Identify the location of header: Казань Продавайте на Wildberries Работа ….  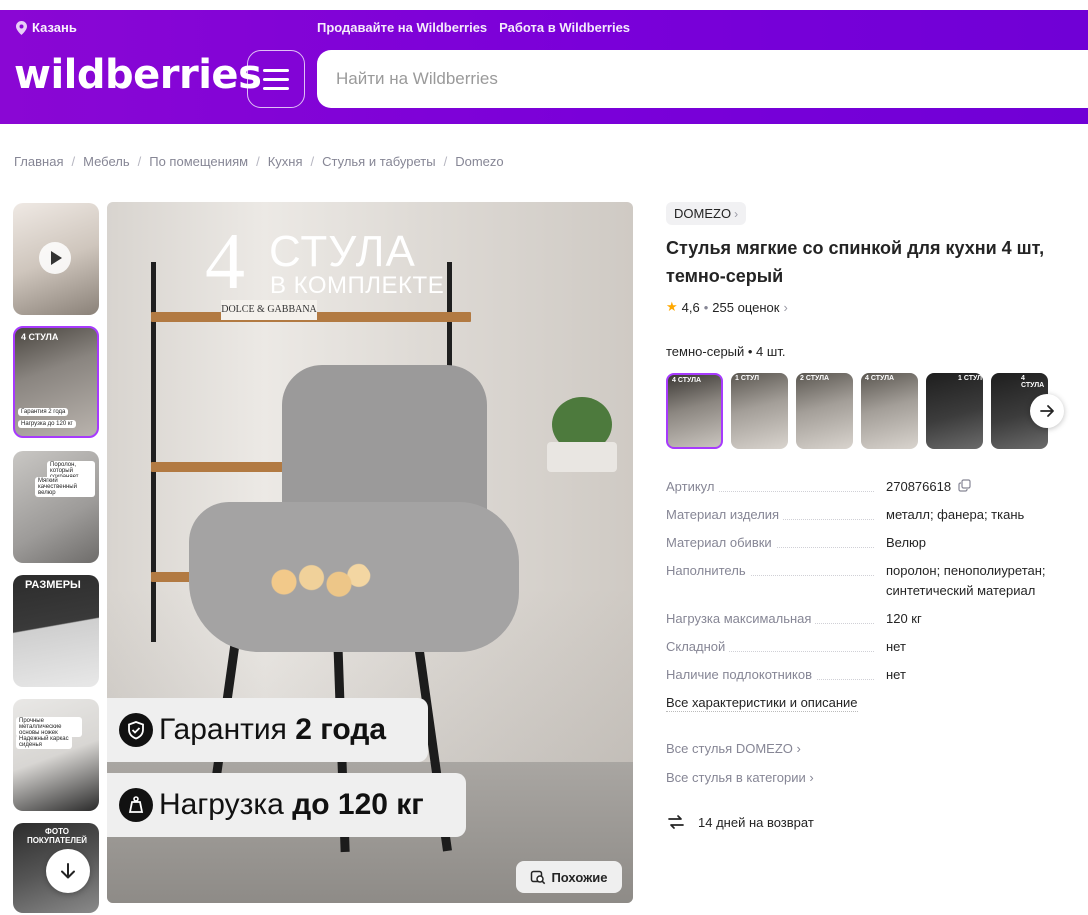
(544, 67).